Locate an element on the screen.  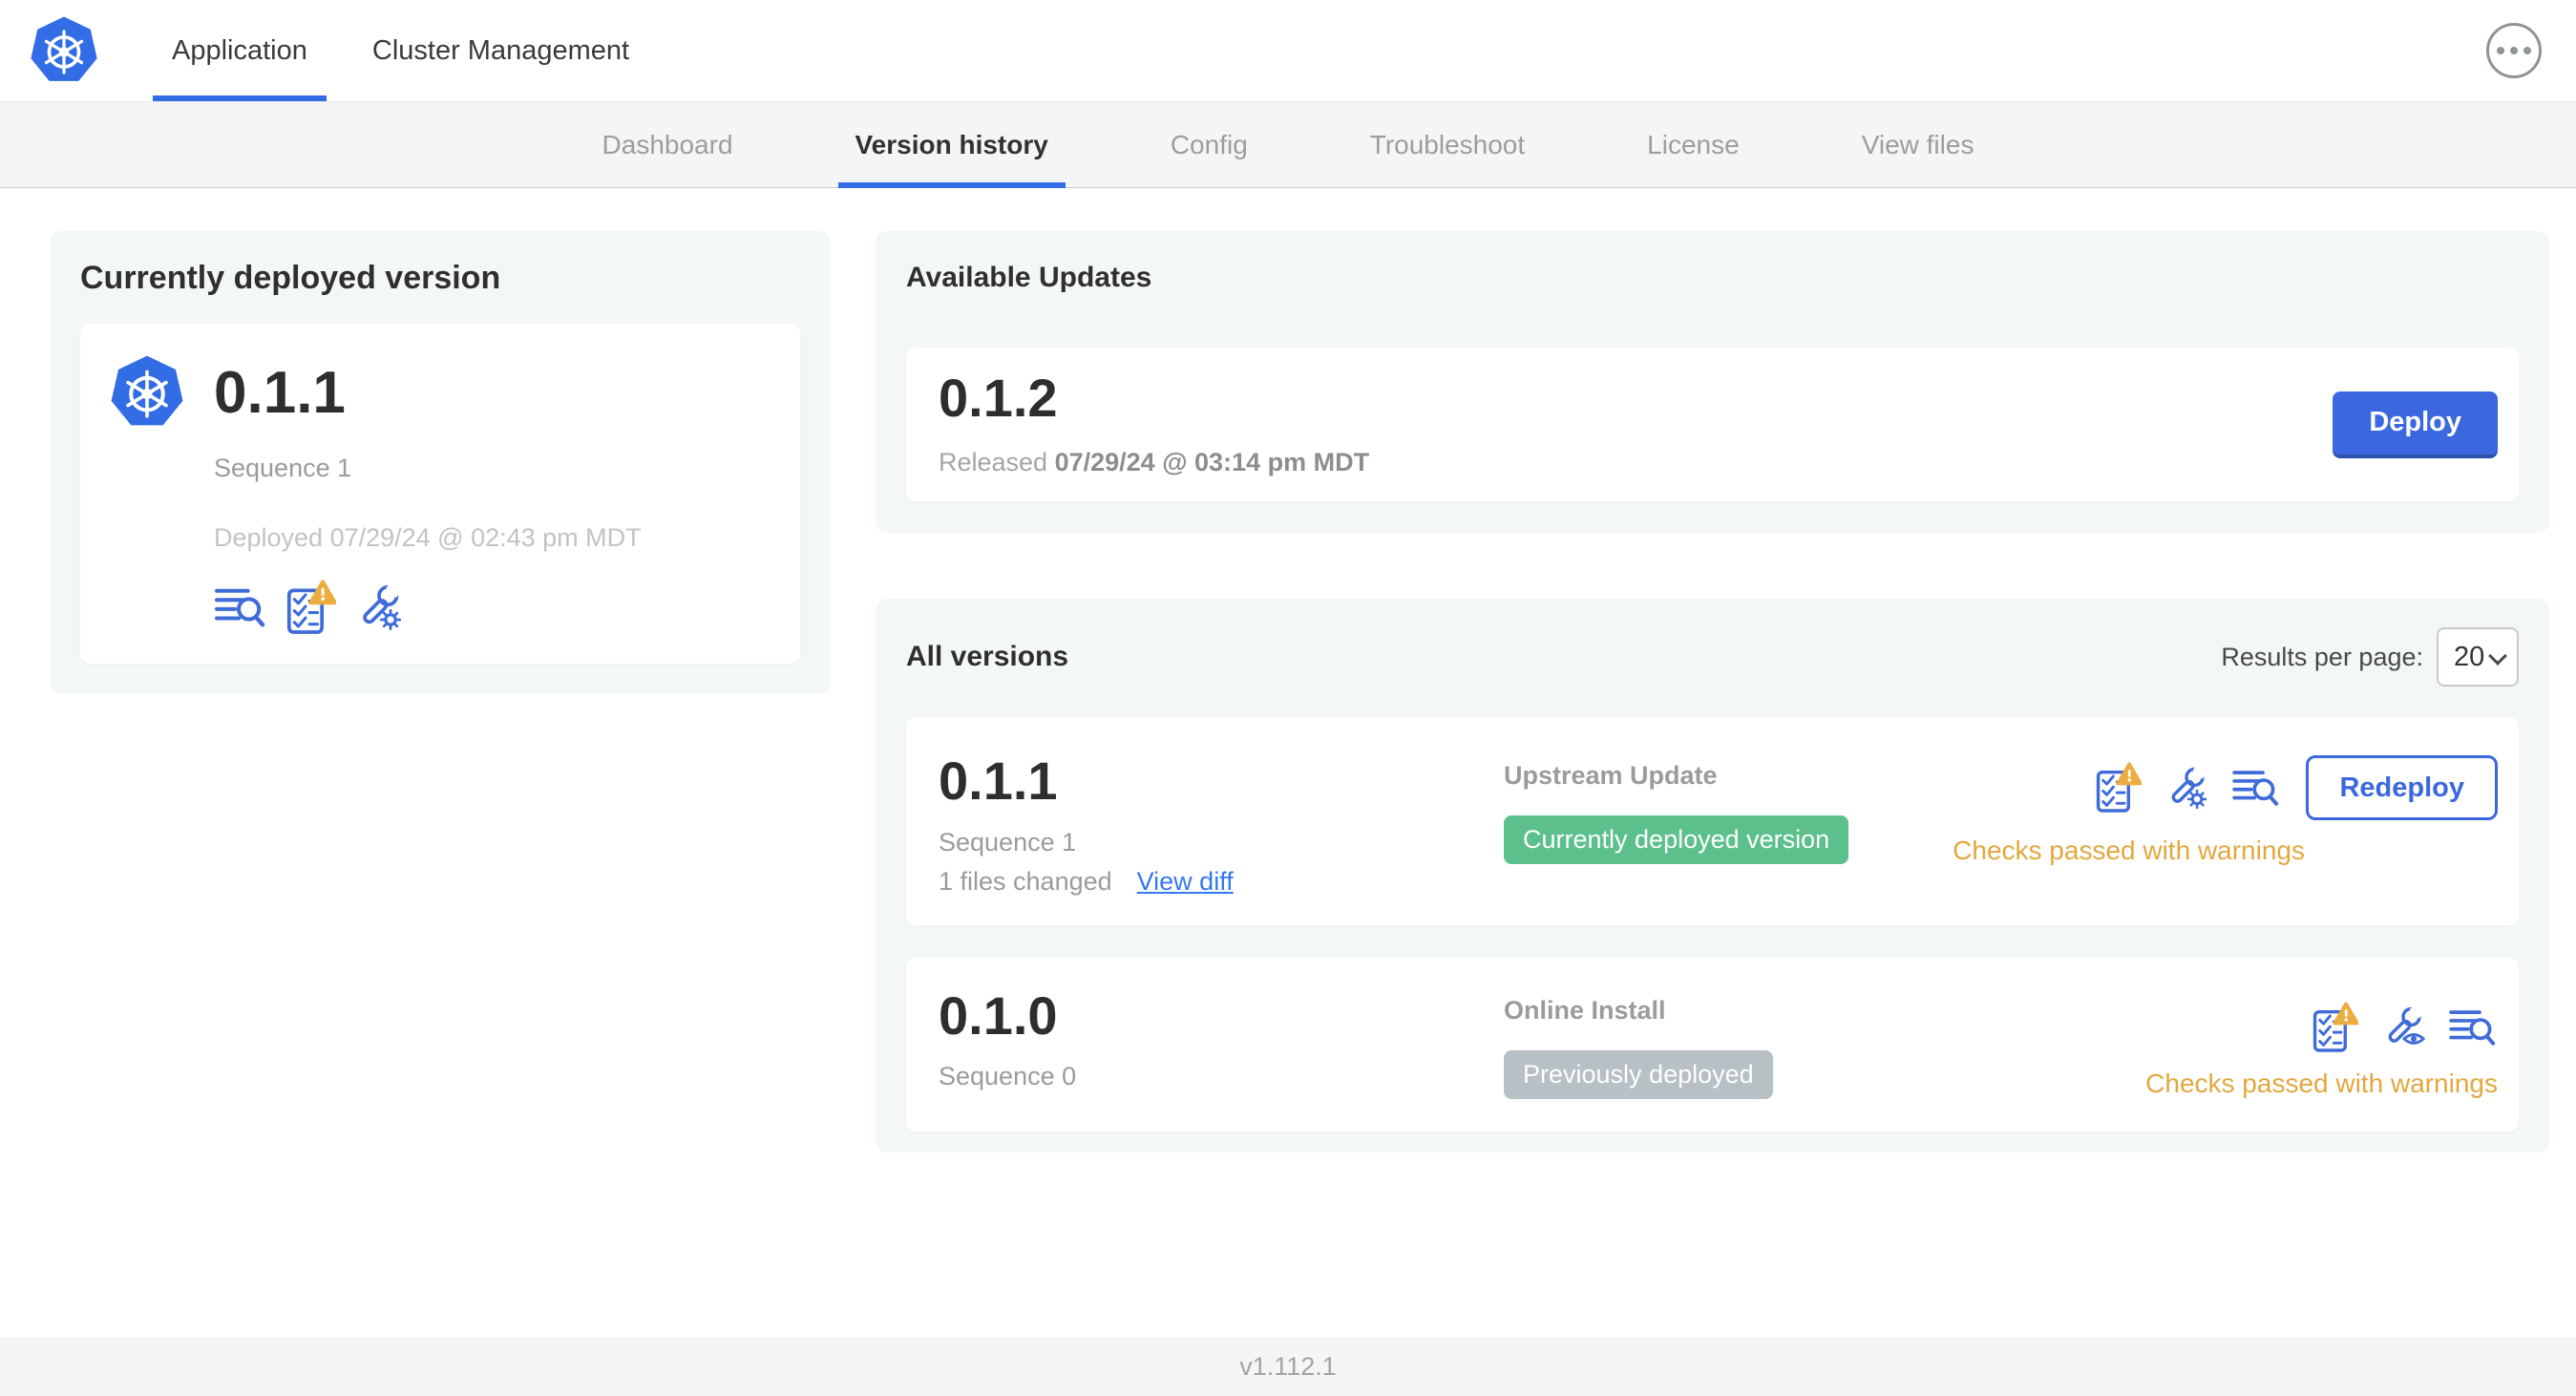
deploy-button: Deploy is located at coordinates (2415, 424).